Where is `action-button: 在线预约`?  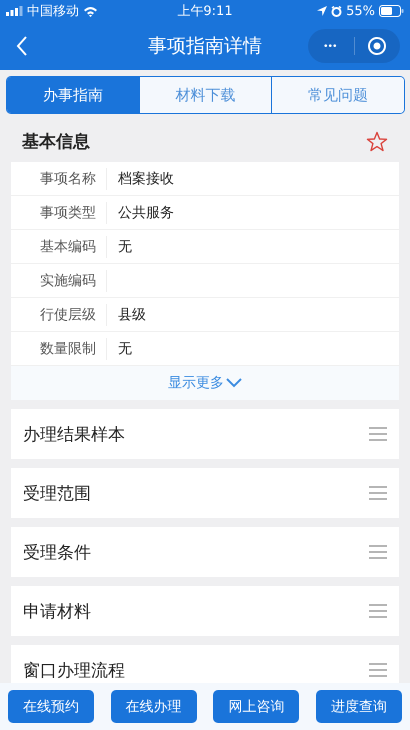 action-button: 在线预约 is located at coordinates (51, 706).